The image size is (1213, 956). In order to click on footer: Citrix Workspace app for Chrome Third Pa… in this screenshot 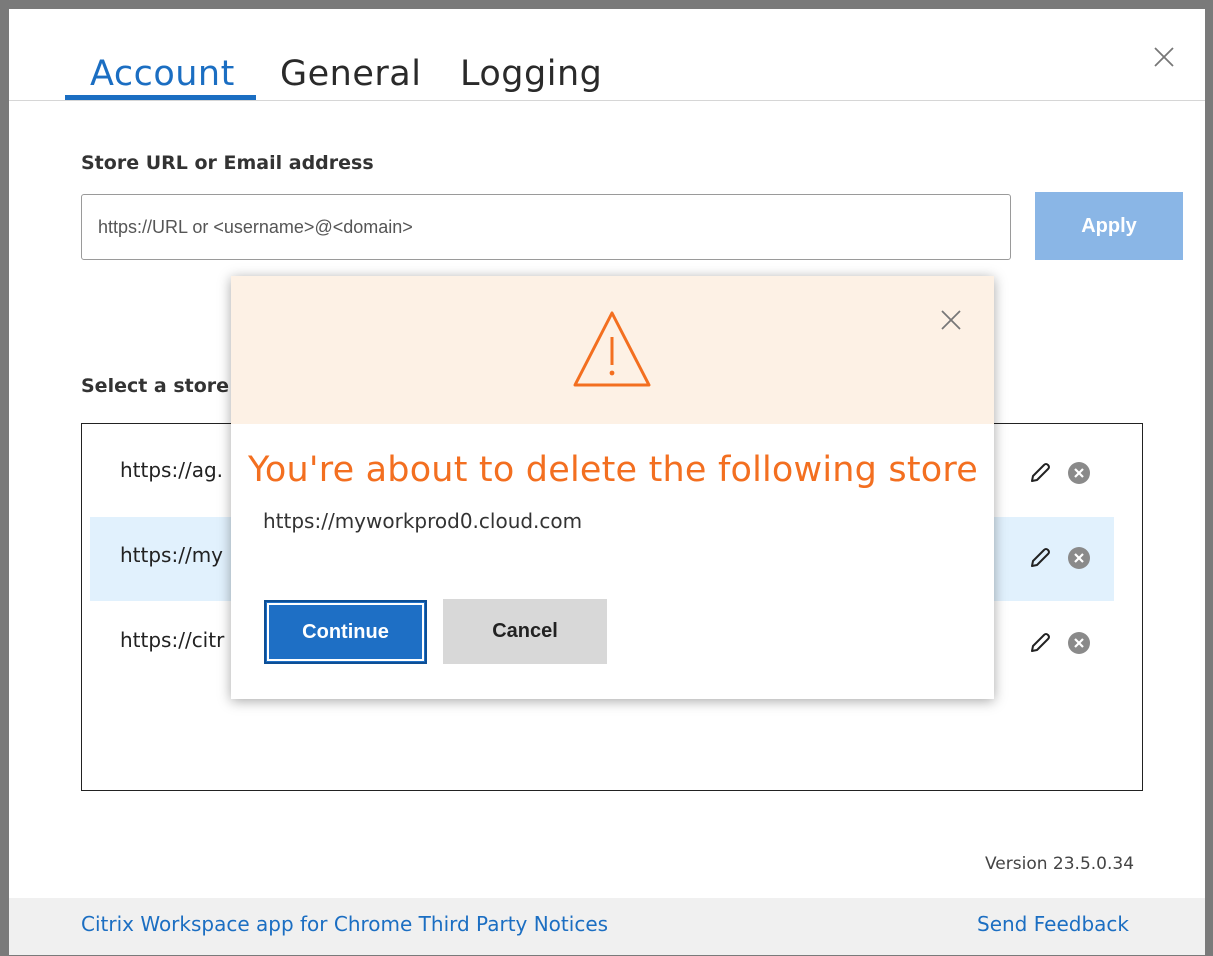, I will do `click(607, 926)`.